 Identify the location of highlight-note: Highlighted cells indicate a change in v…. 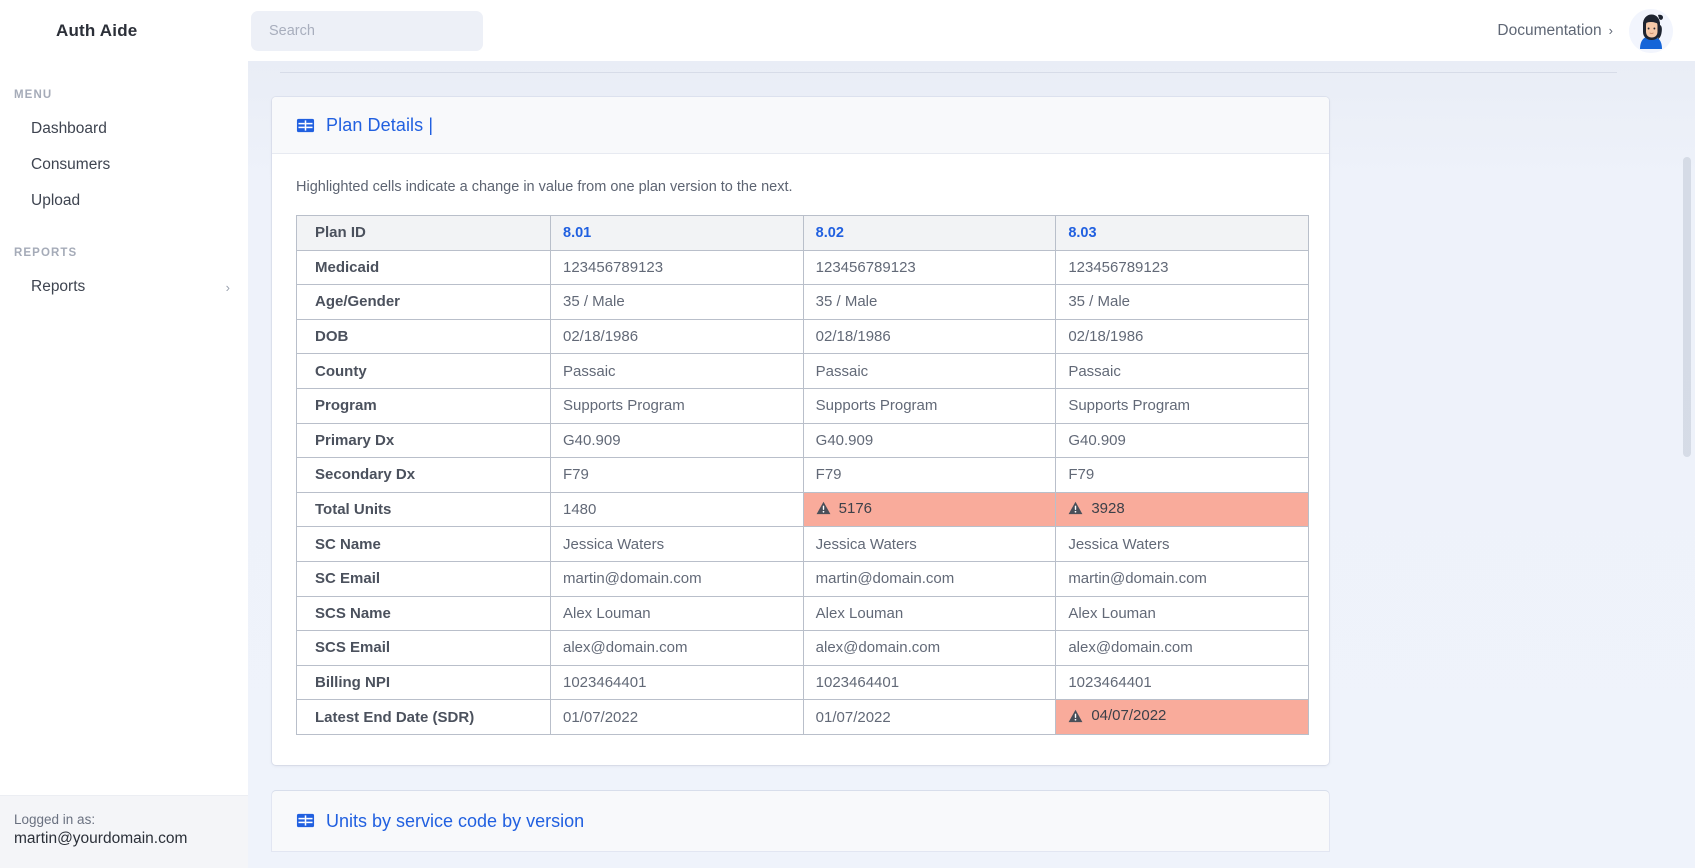
(544, 187).